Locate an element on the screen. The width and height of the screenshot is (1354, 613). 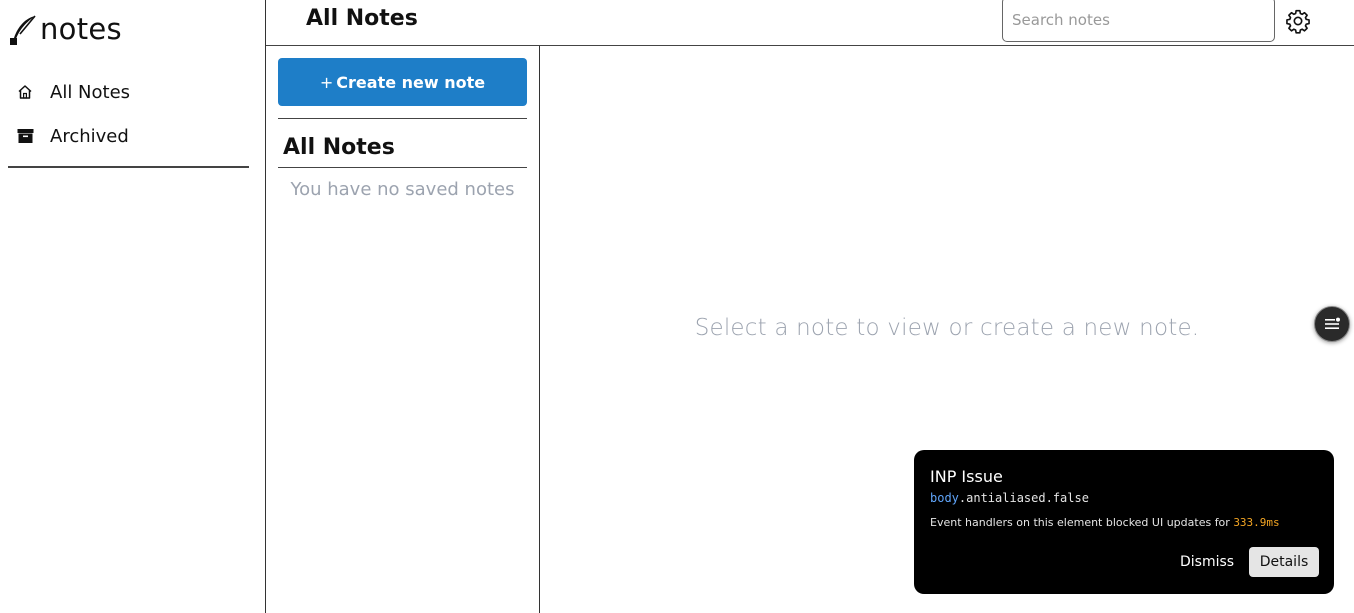
toast-element-selector: body.antialiased.false is located at coordinates (1009, 498).